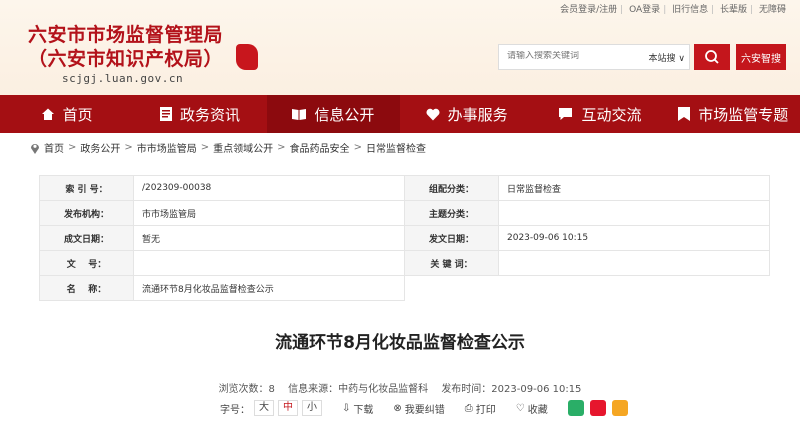 This screenshot has height=424, width=800. Describe the element at coordinates (47, 114) in the screenshot. I see `home-icon` at that location.